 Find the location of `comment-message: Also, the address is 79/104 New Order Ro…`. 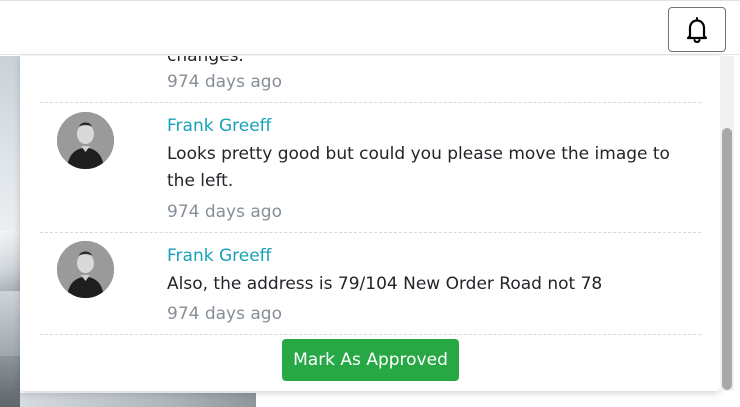

comment-message: Also, the address is 79/104 New Order Ro… is located at coordinates (385, 284).